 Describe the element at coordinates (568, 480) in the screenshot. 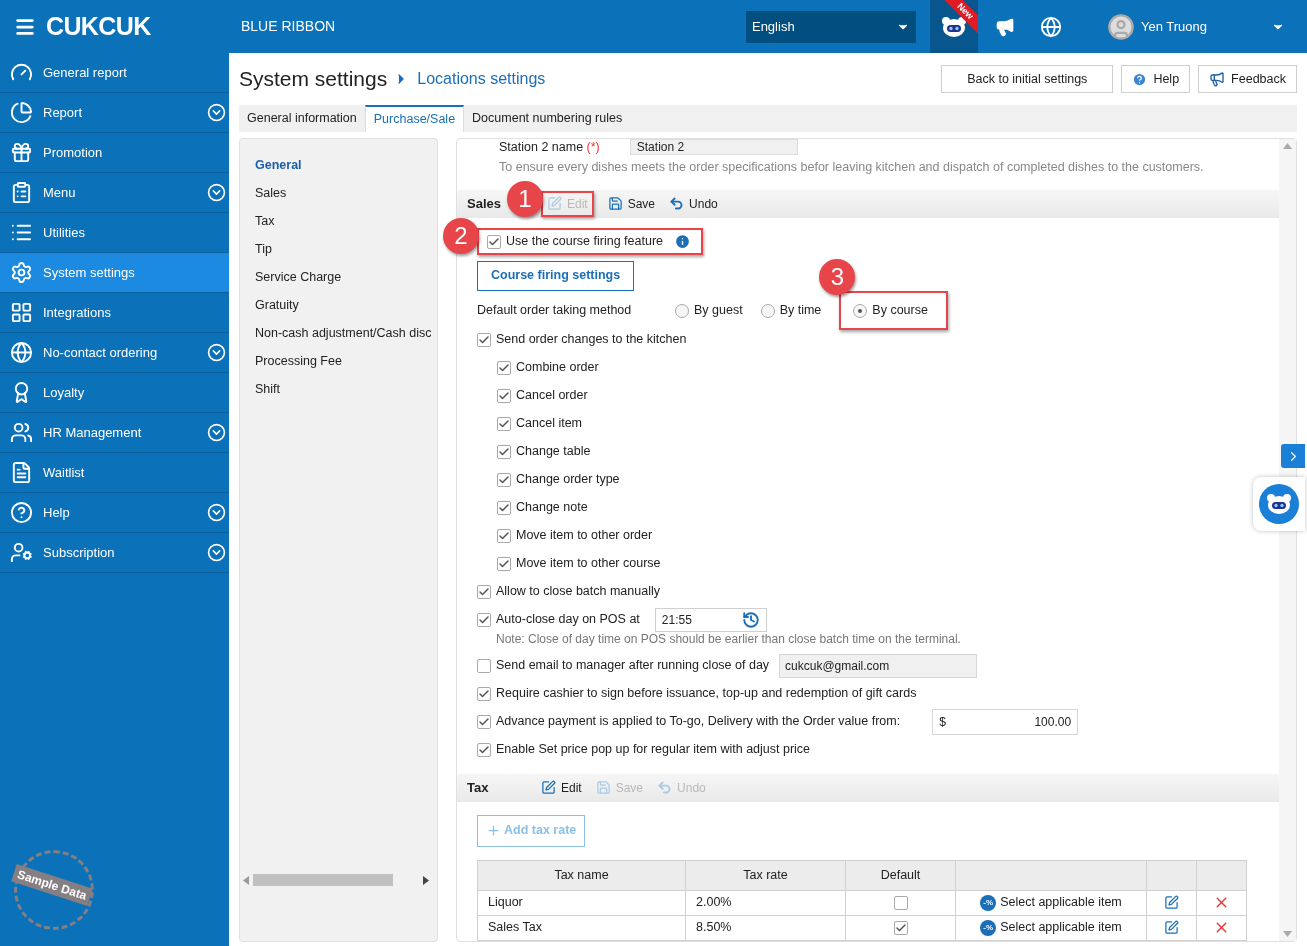

I see `option-label: Change order type` at that location.